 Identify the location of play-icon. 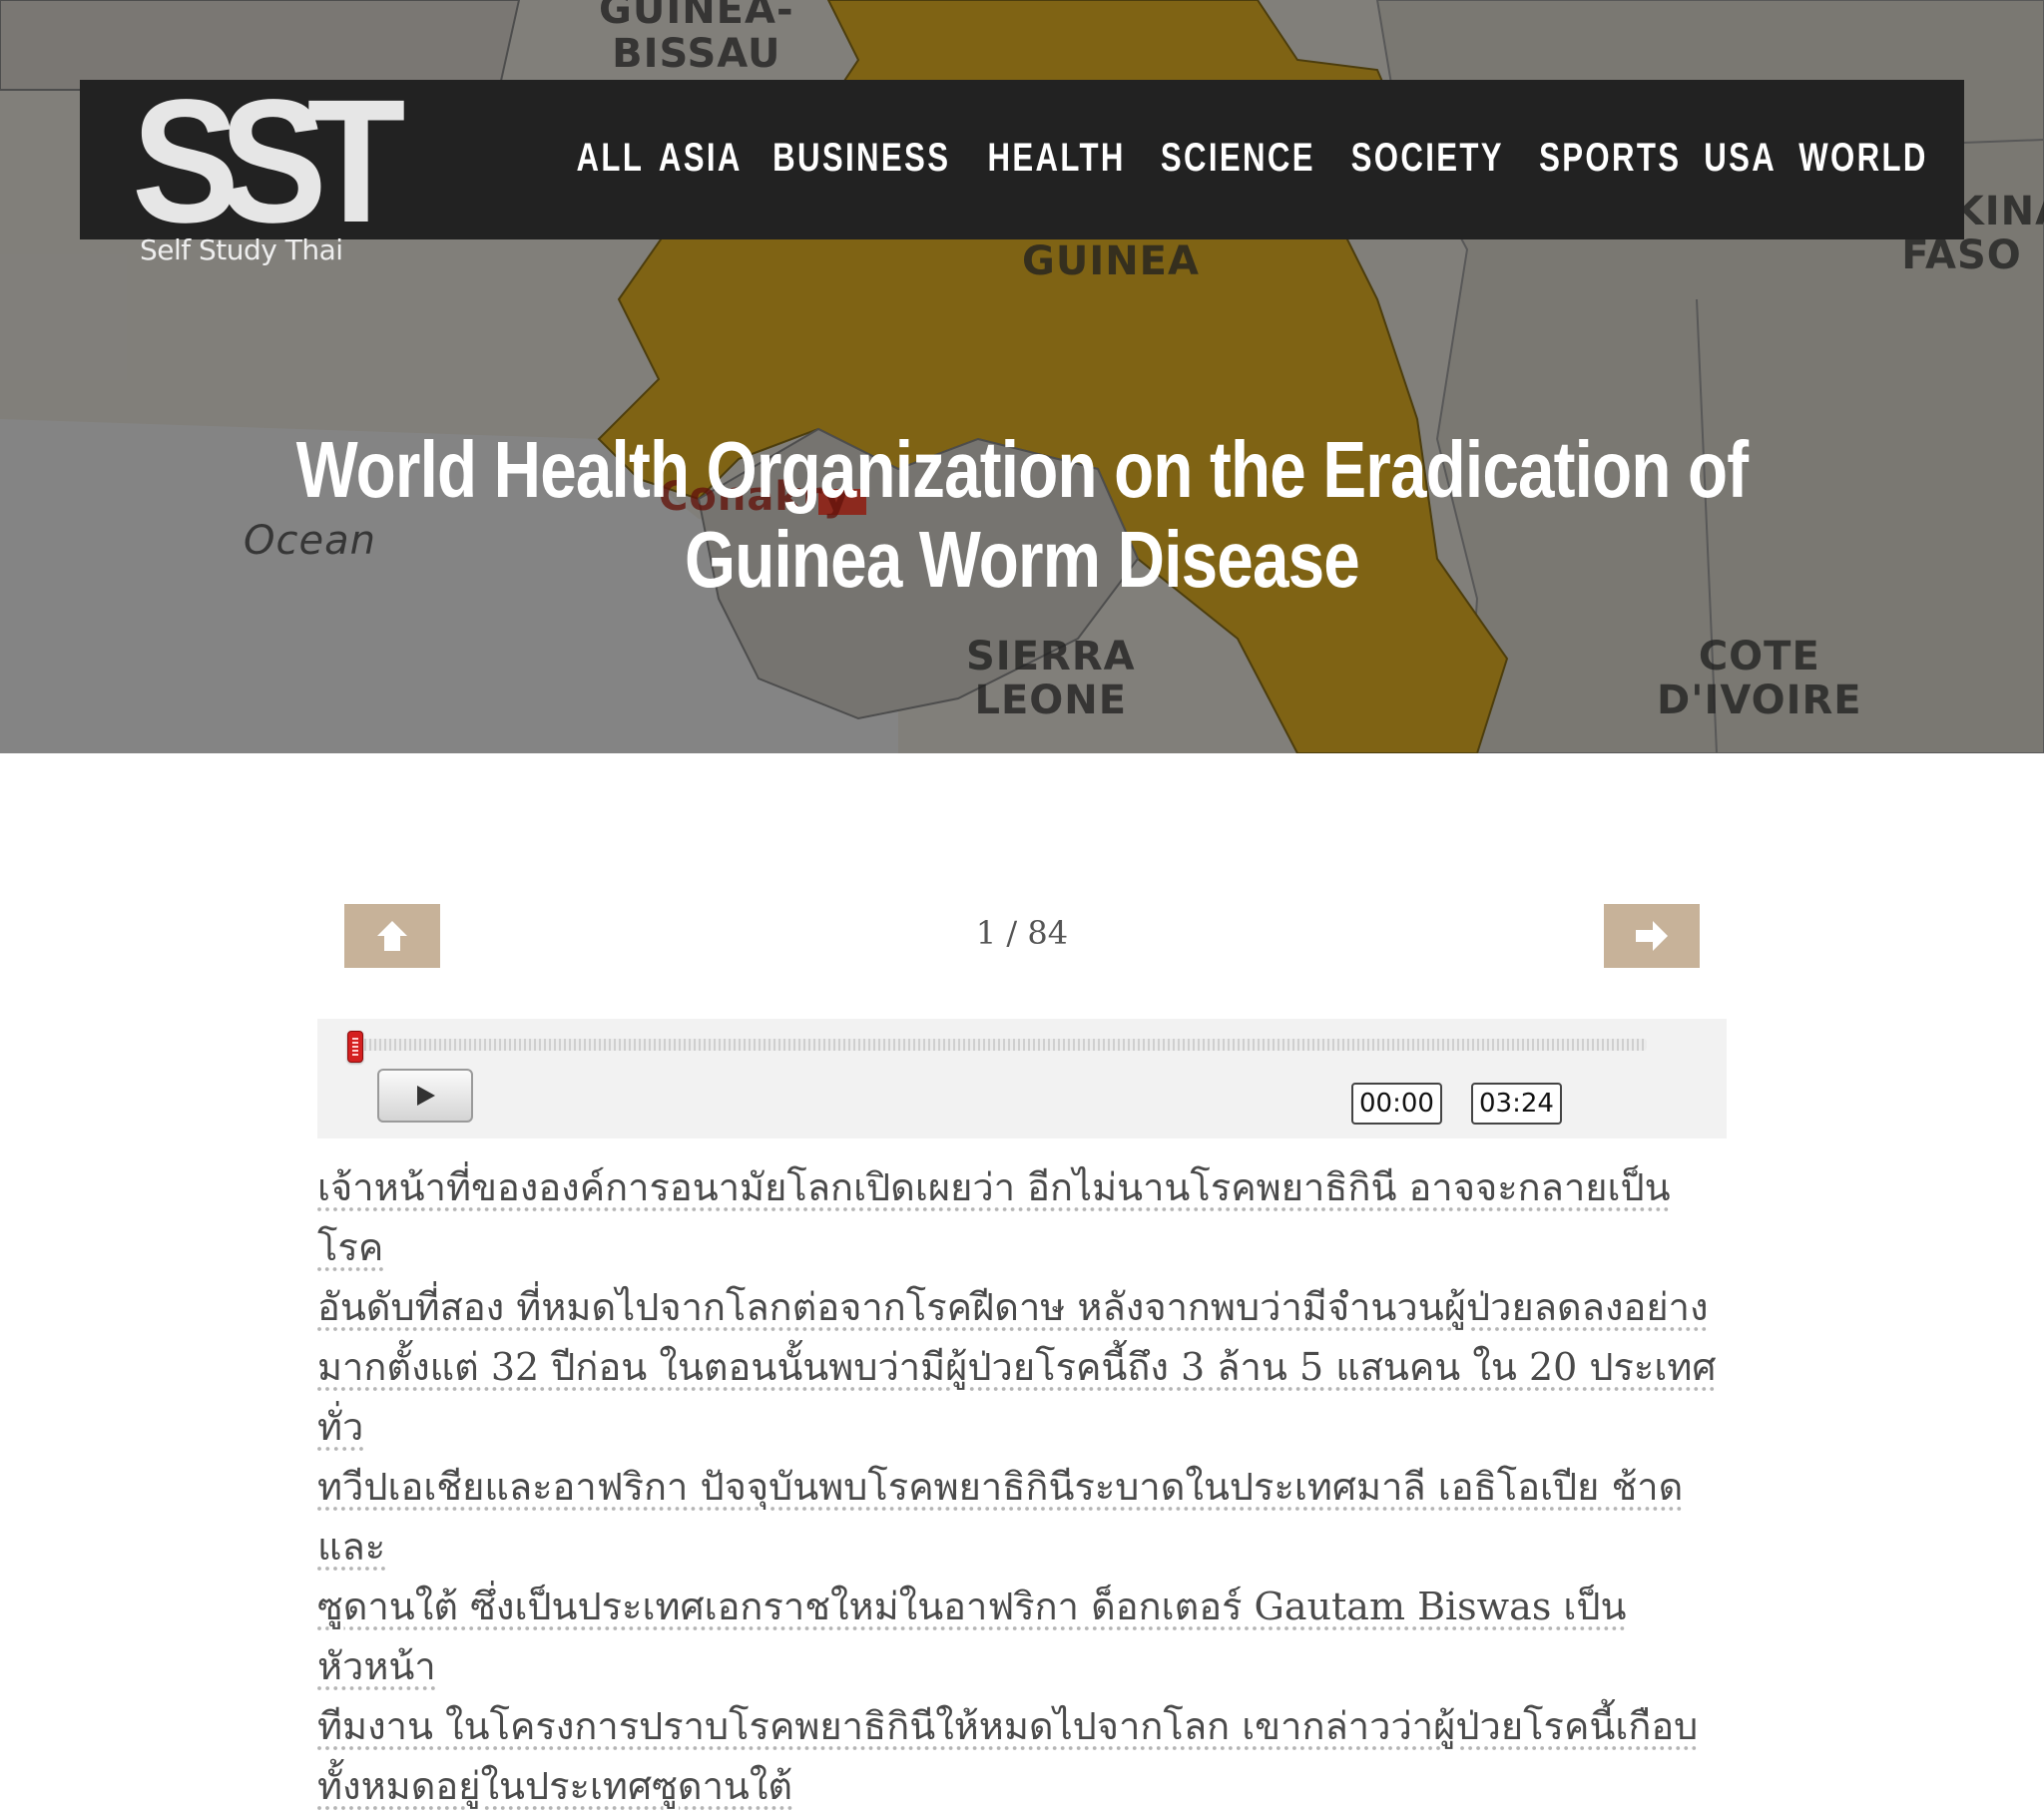
(426, 1096).